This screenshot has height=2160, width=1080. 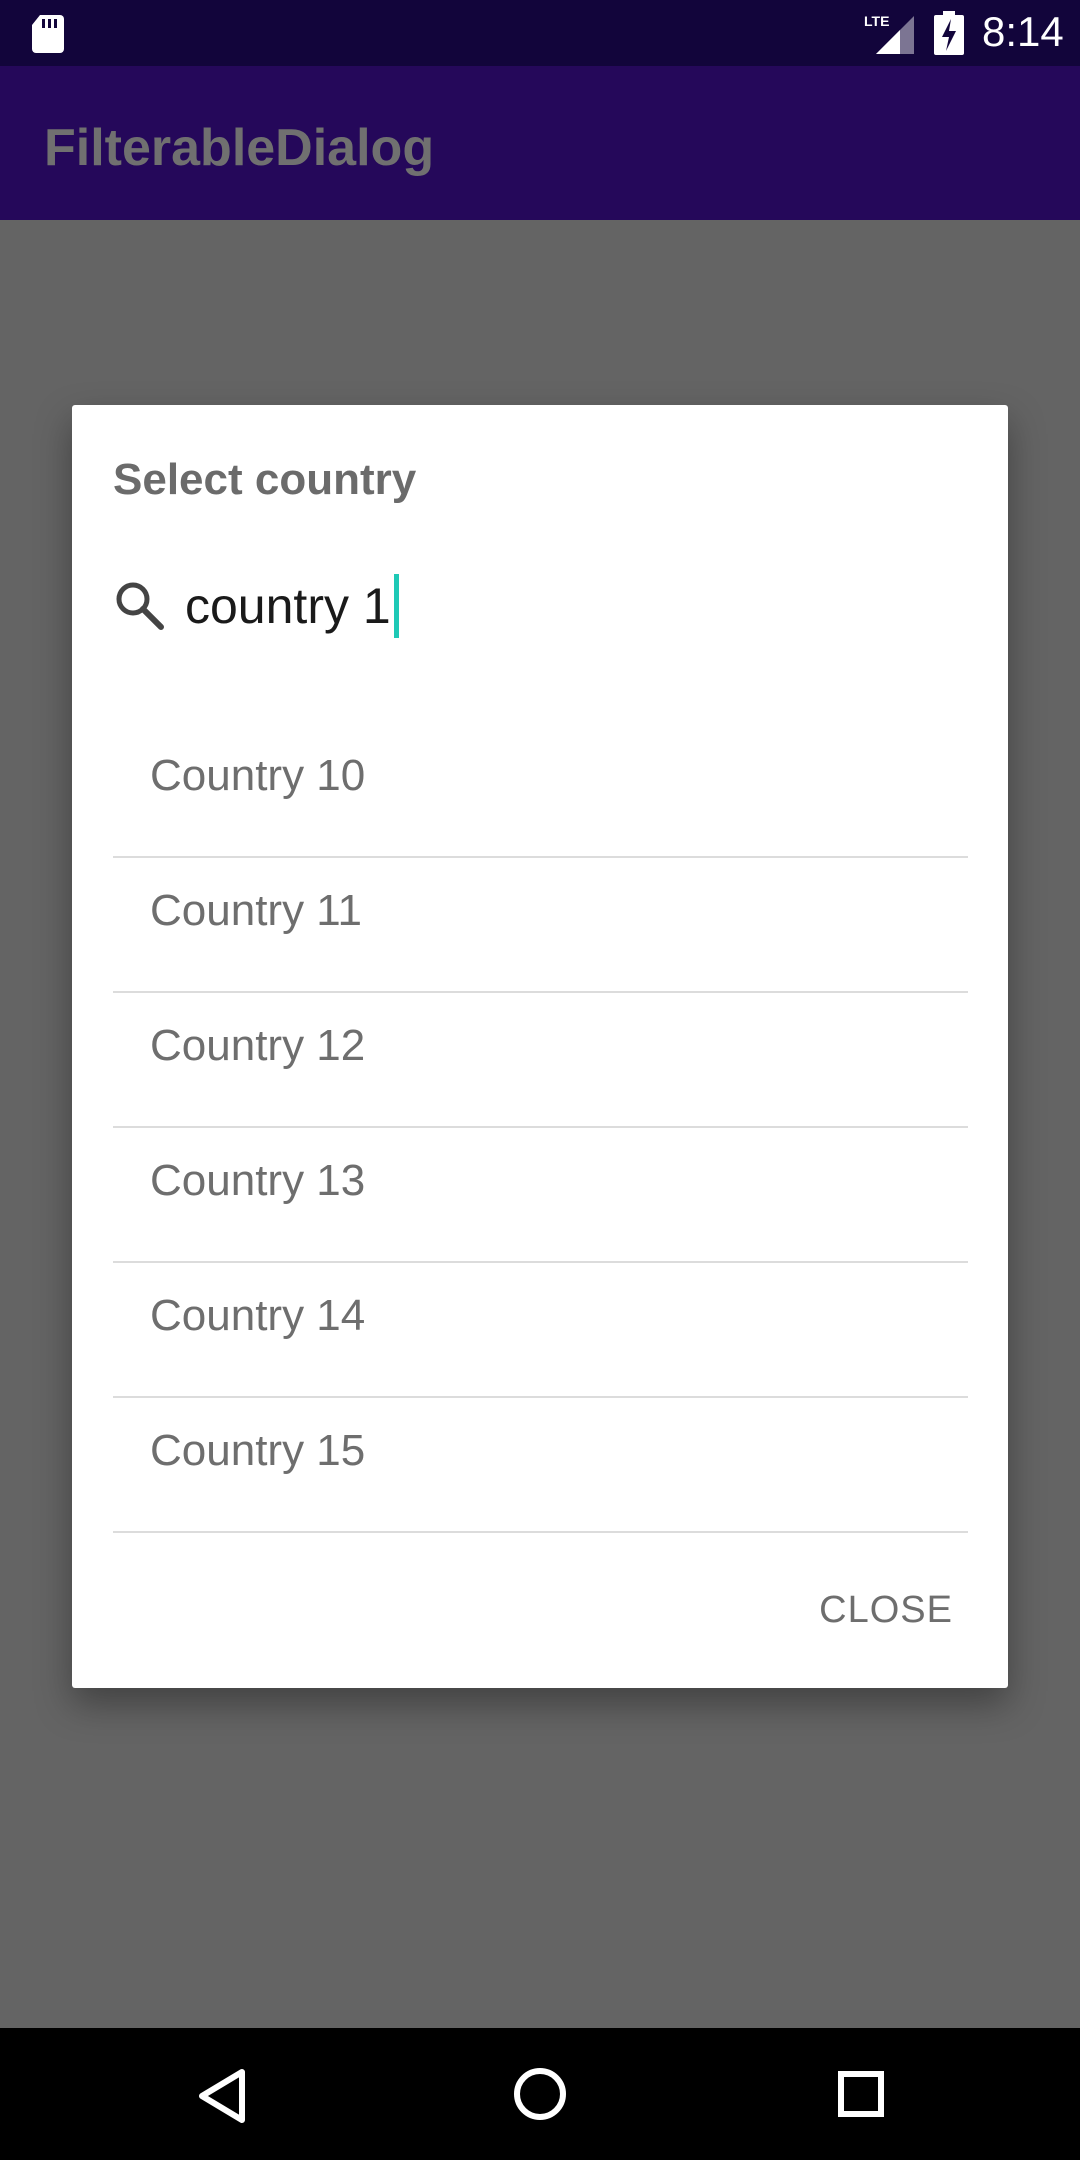 What do you see at coordinates (256, 910) in the screenshot?
I see `list-item-label: Country 11` at bounding box center [256, 910].